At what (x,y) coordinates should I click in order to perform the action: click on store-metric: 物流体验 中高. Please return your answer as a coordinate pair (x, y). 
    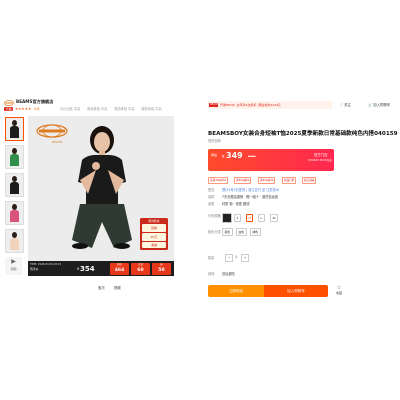
    Looking at the image, I should click on (124, 109).